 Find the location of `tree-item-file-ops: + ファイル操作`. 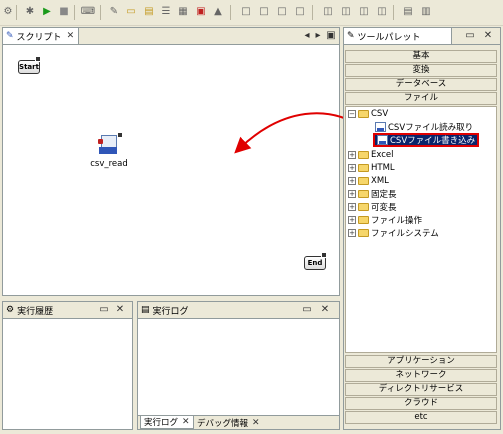

tree-item-file-ops: + ファイル操作 is located at coordinates (385, 220).